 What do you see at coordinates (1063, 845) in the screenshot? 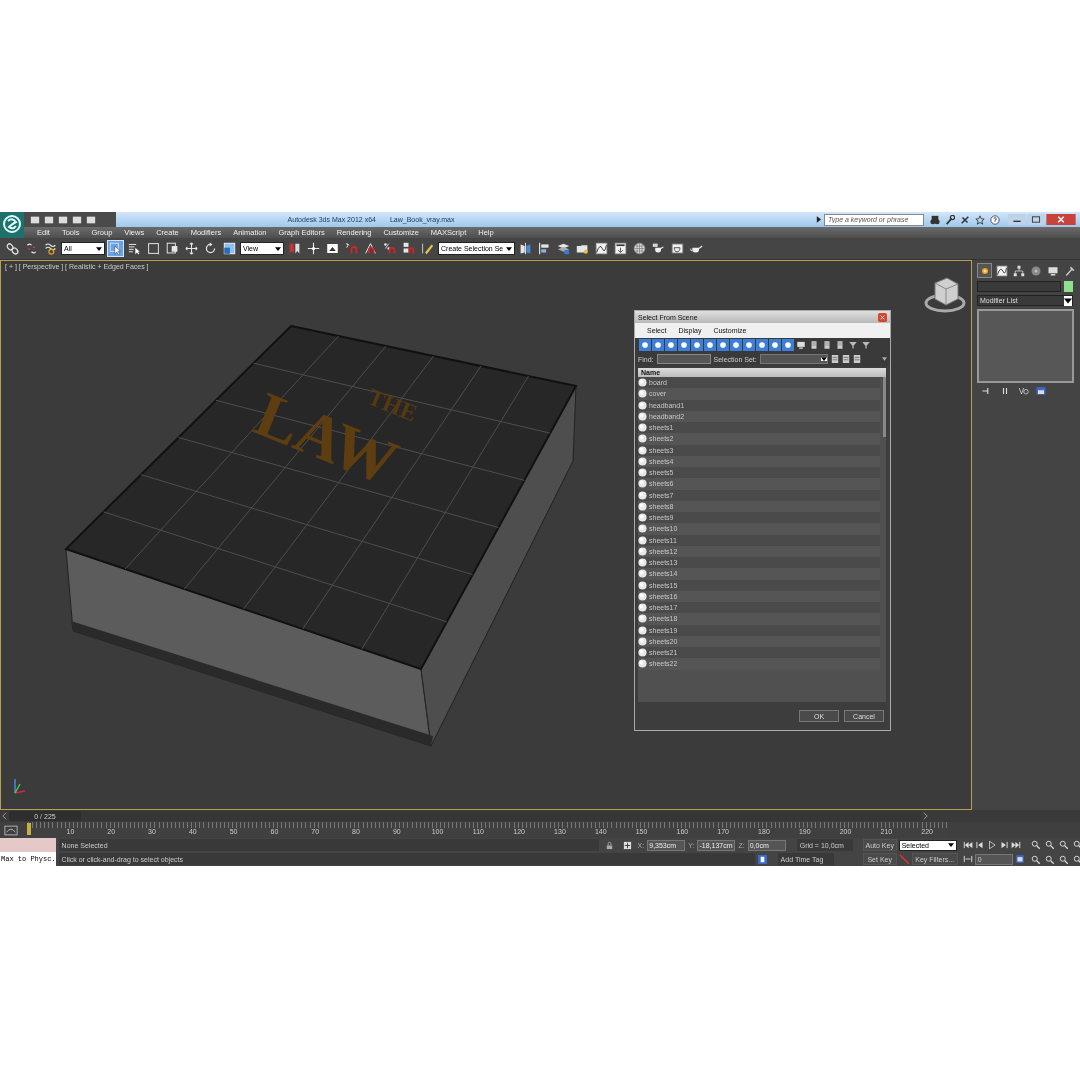
I see `zoom-extents-icon` at bounding box center [1063, 845].